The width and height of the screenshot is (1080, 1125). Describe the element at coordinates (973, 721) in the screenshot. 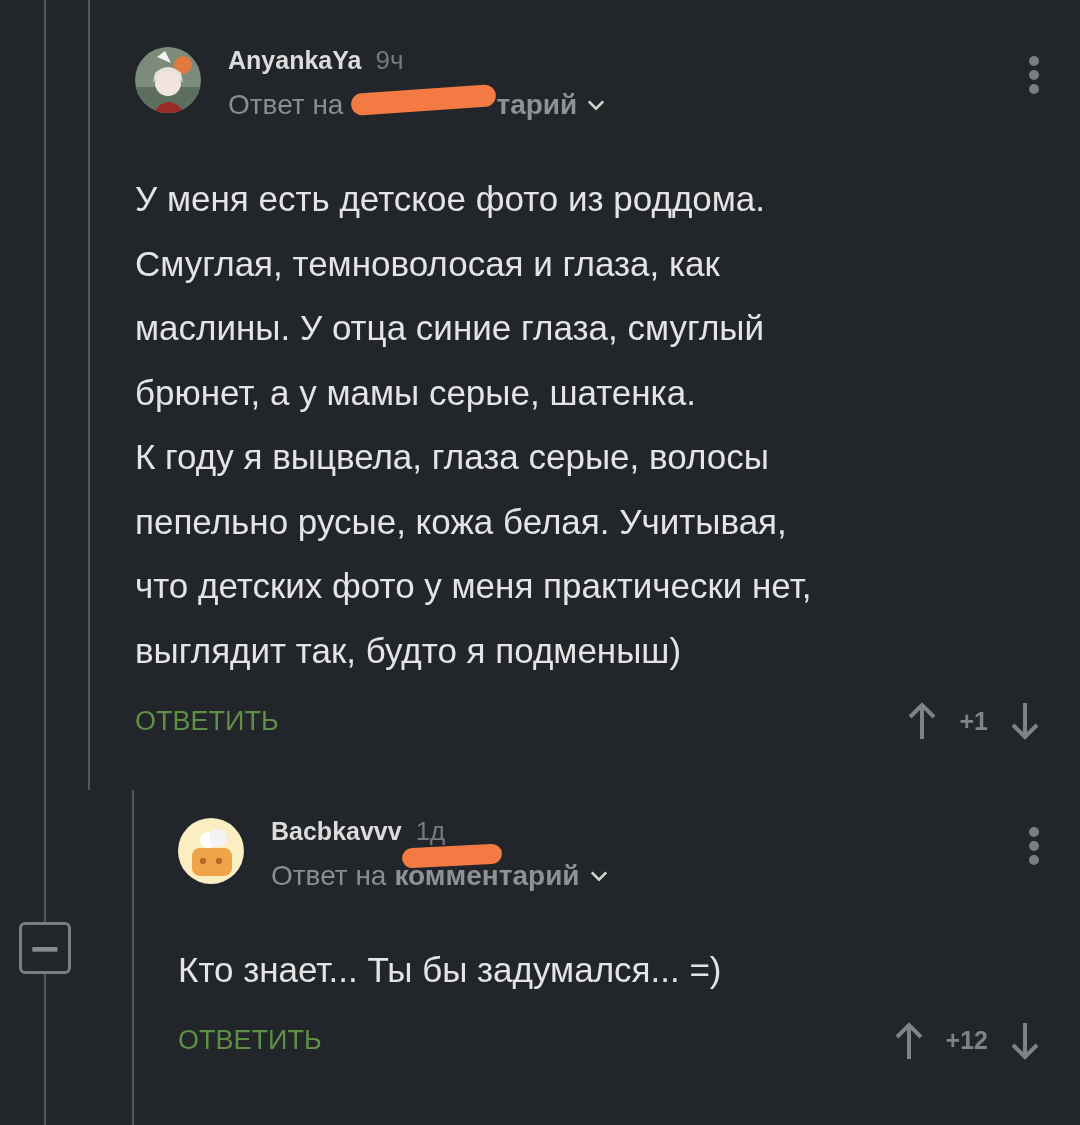

I see `rating-count: +1` at that location.